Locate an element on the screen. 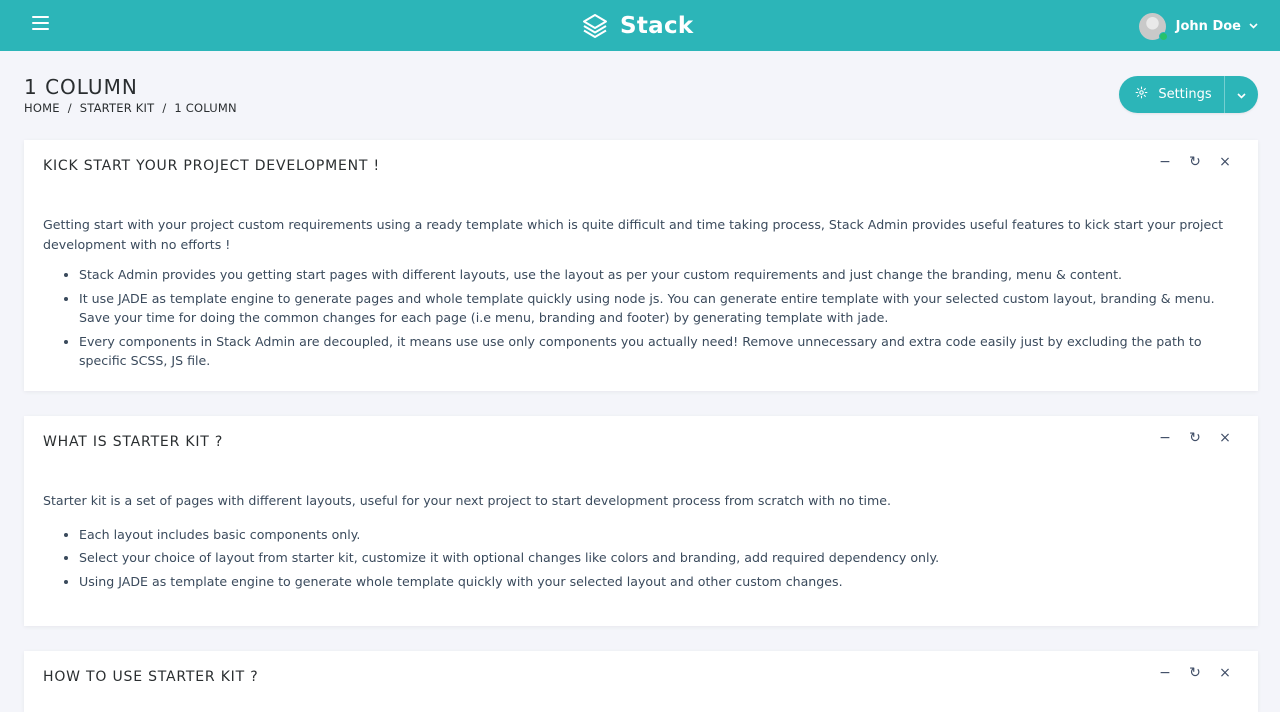 This screenshot has width=1280, height=712. hamburger-icon is located at coordinates (40, 23).